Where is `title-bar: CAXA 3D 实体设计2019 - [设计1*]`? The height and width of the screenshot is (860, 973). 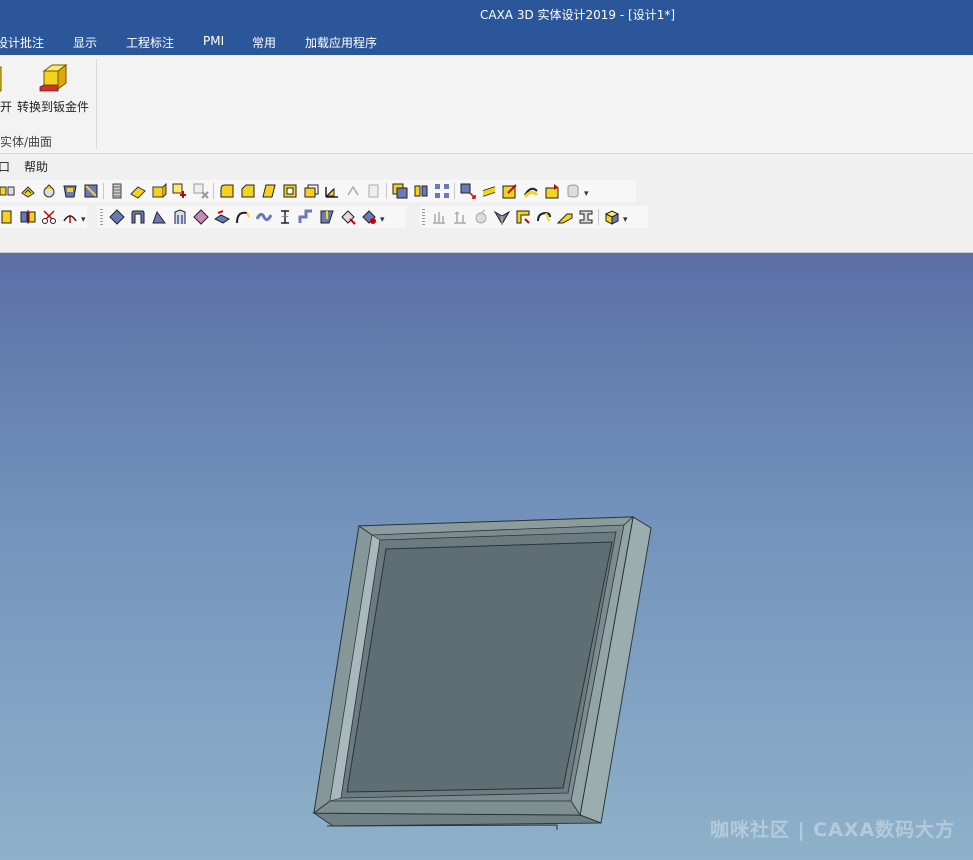
title-bar: CAXA 3D 实体设计2019 - [设计1*] is located at coordinates (486, 14).